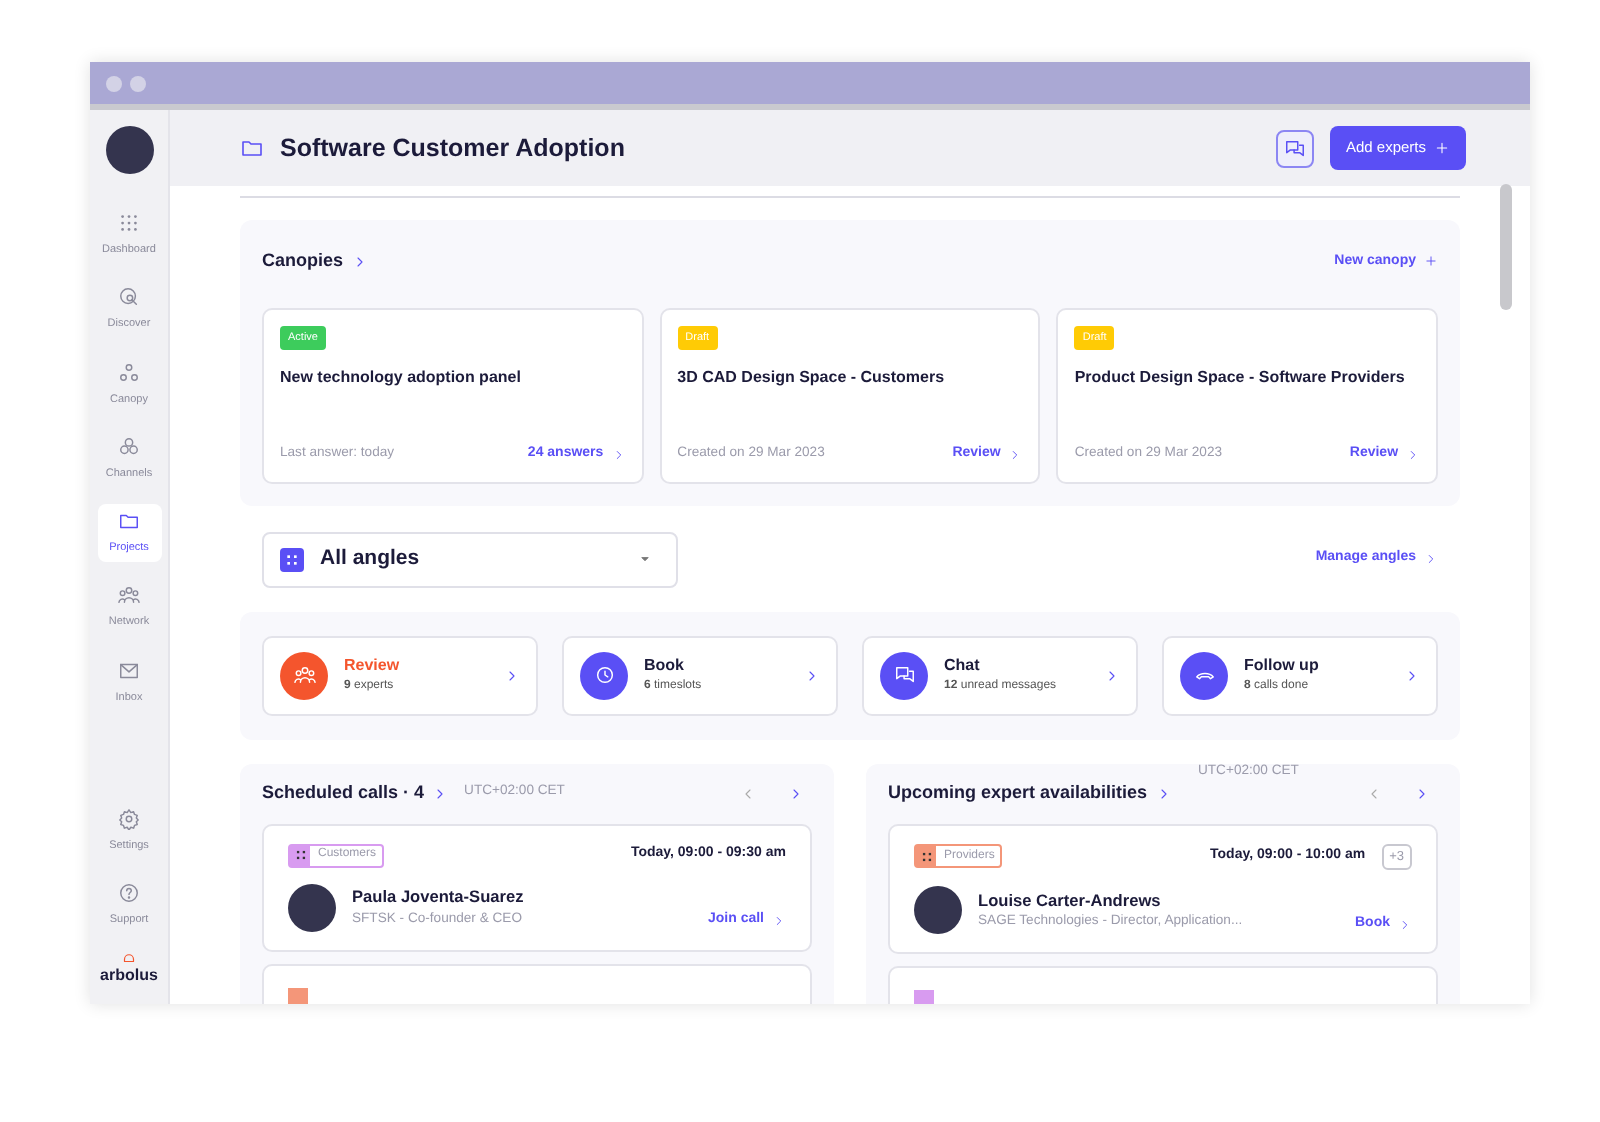 This screenshot has height=1122, width=1600. I want to click on chat-button, so click(1294, 148).